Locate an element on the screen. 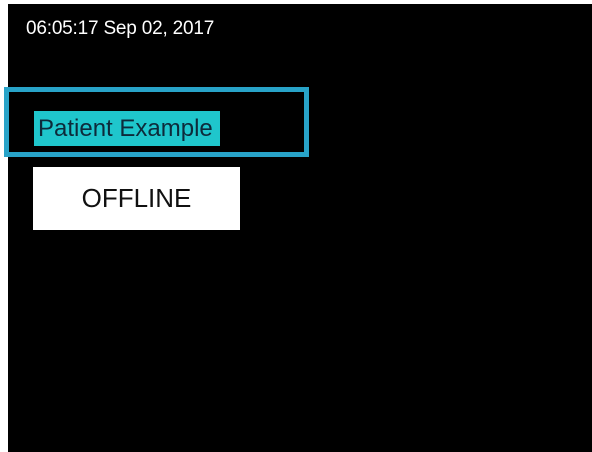  datetime-display: 06:05:17 Sep 02, 2017 is located at coordinates (120, 28).